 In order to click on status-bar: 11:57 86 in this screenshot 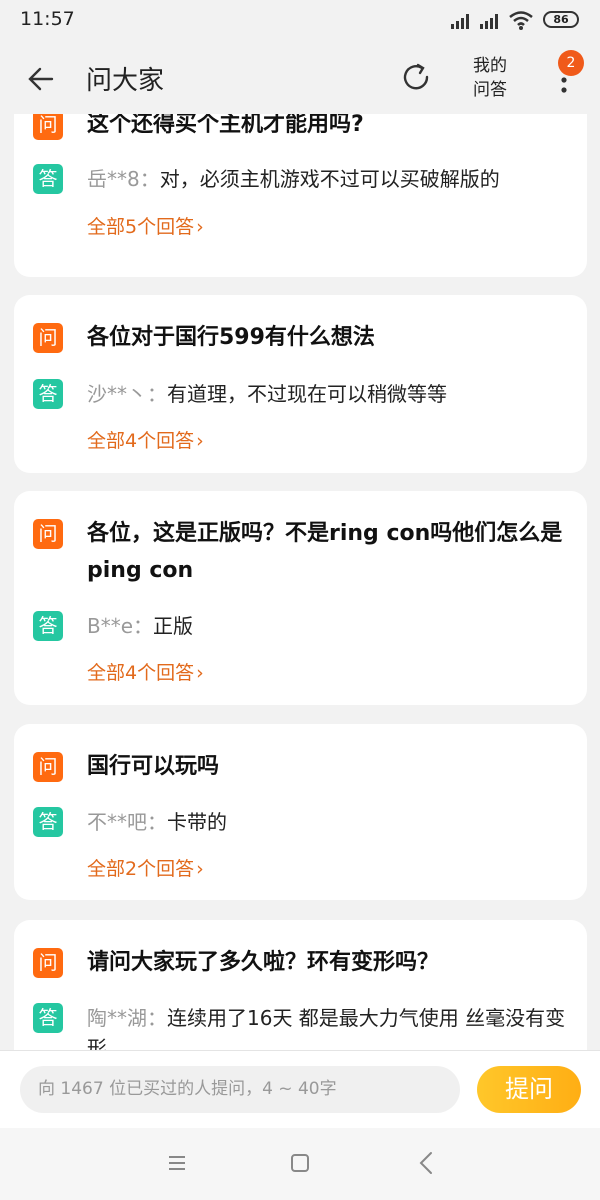, I will do `click(300, 21)`.